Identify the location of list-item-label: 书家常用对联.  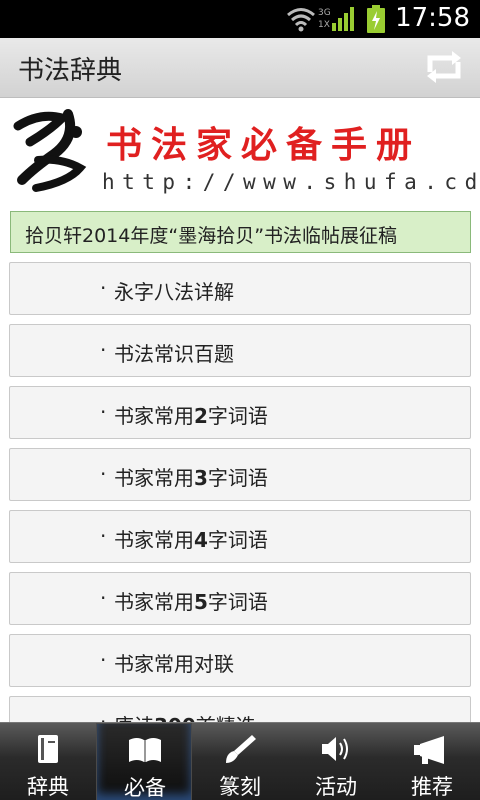
(174, 664).